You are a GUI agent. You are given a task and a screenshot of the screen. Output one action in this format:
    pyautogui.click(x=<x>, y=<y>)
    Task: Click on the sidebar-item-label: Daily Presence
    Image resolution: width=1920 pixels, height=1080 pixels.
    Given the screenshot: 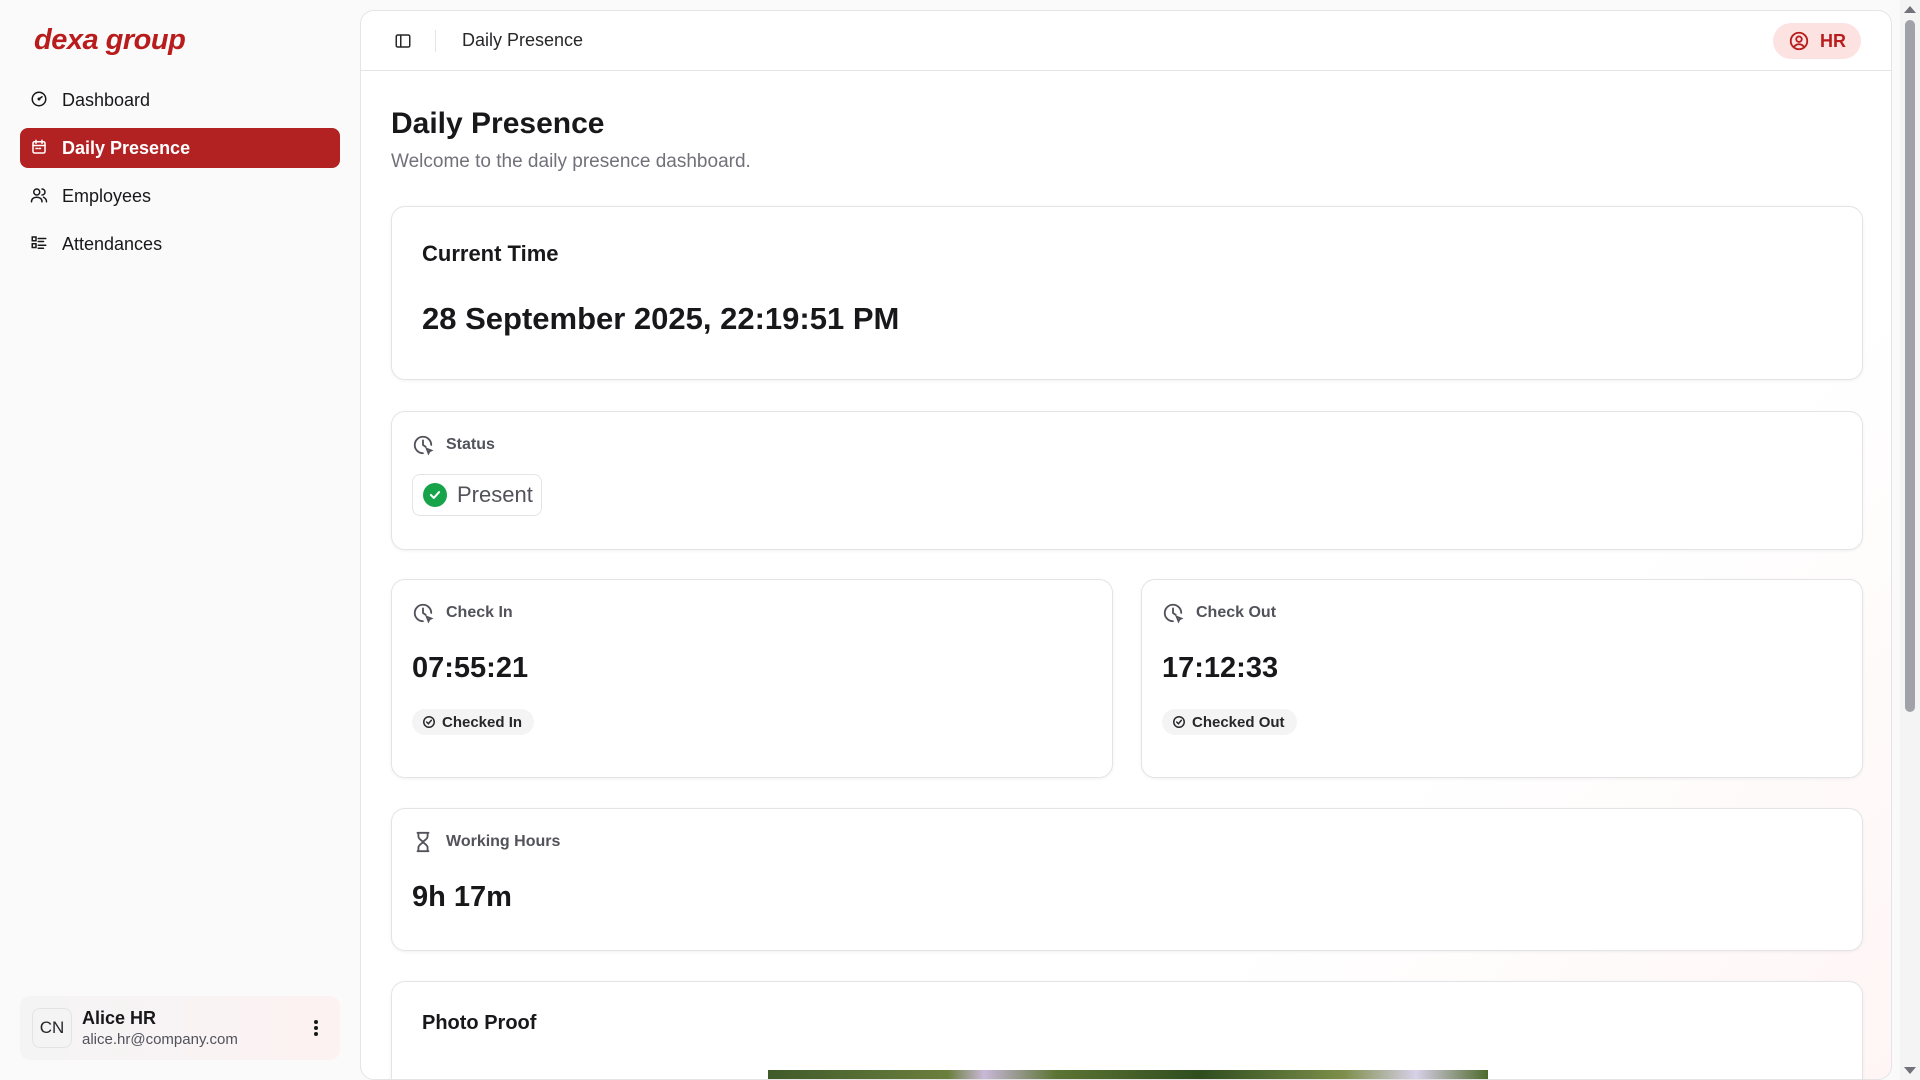 What is the action you would take?
    pyautogui.click(x=126, y=147)
    